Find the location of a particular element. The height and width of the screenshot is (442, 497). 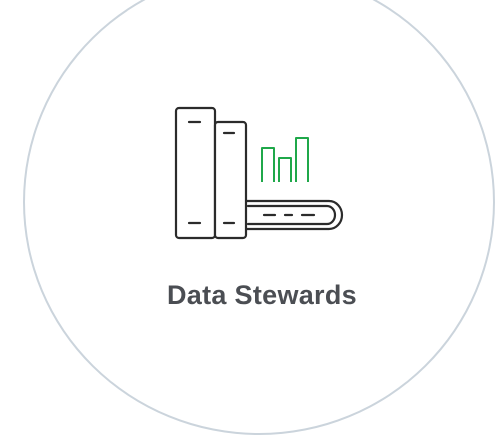

bar-chart-icon is located at coordinates (285, 159).